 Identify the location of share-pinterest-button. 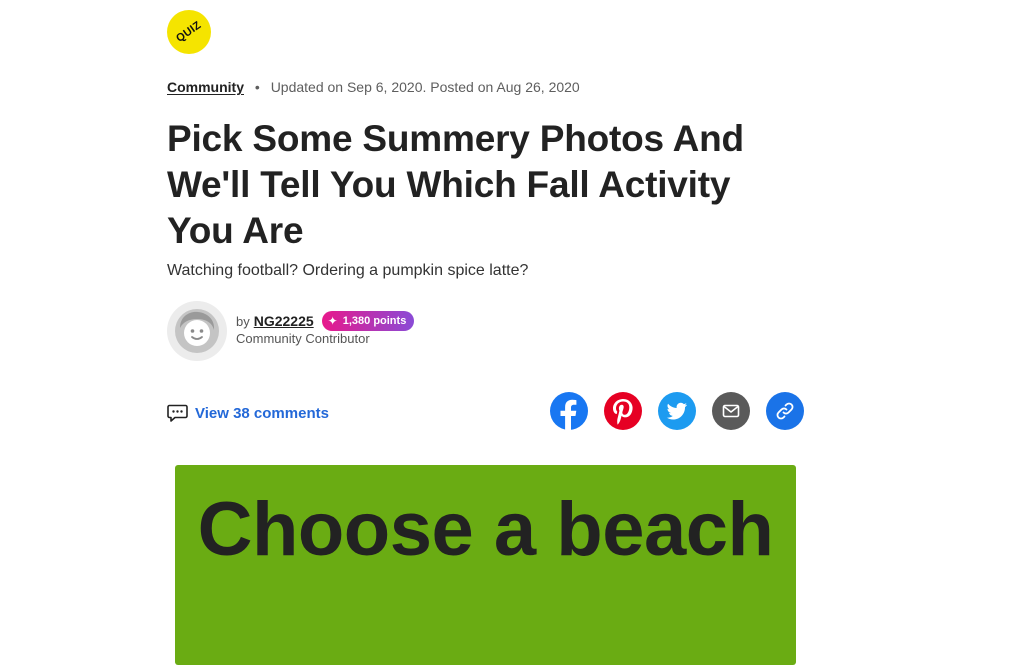
(623, 411).